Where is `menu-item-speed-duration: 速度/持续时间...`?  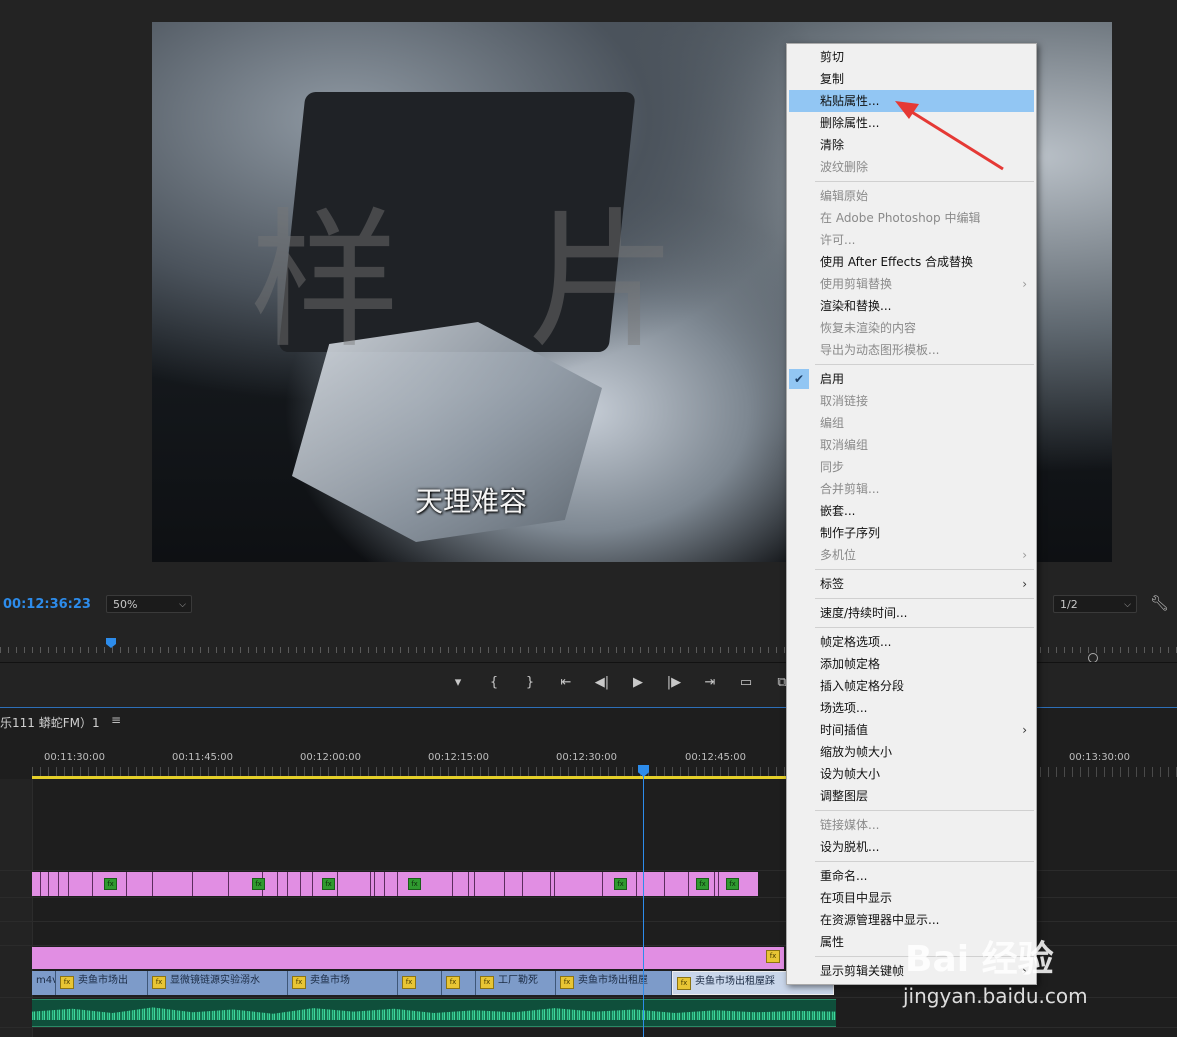 menu-item-speed-duration: 速度/持续时间... is located at coordinates (911, 613).